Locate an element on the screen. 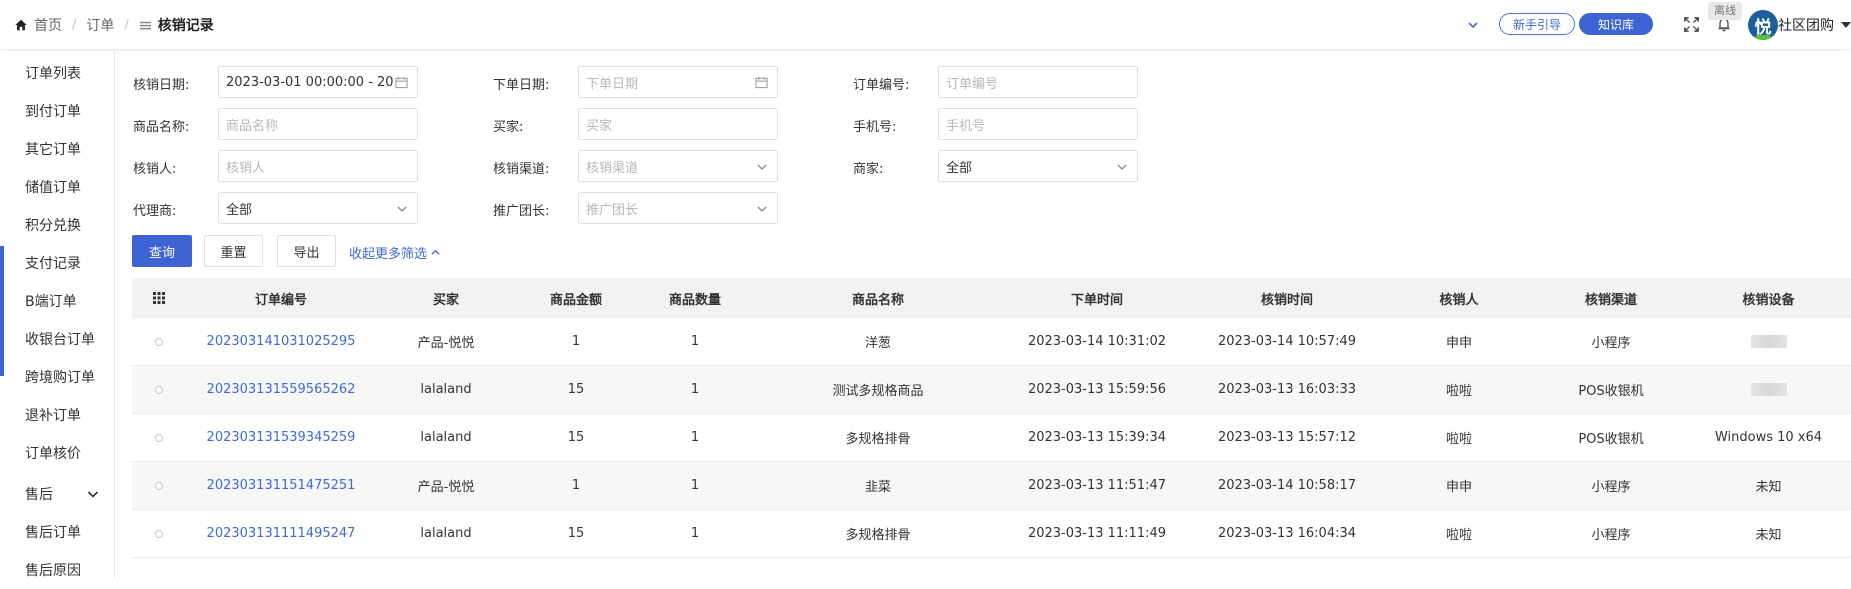 This screenshot has width=1851, height=589. sidebar-item-label: 储值订单 is located at coordinates (53, 188).